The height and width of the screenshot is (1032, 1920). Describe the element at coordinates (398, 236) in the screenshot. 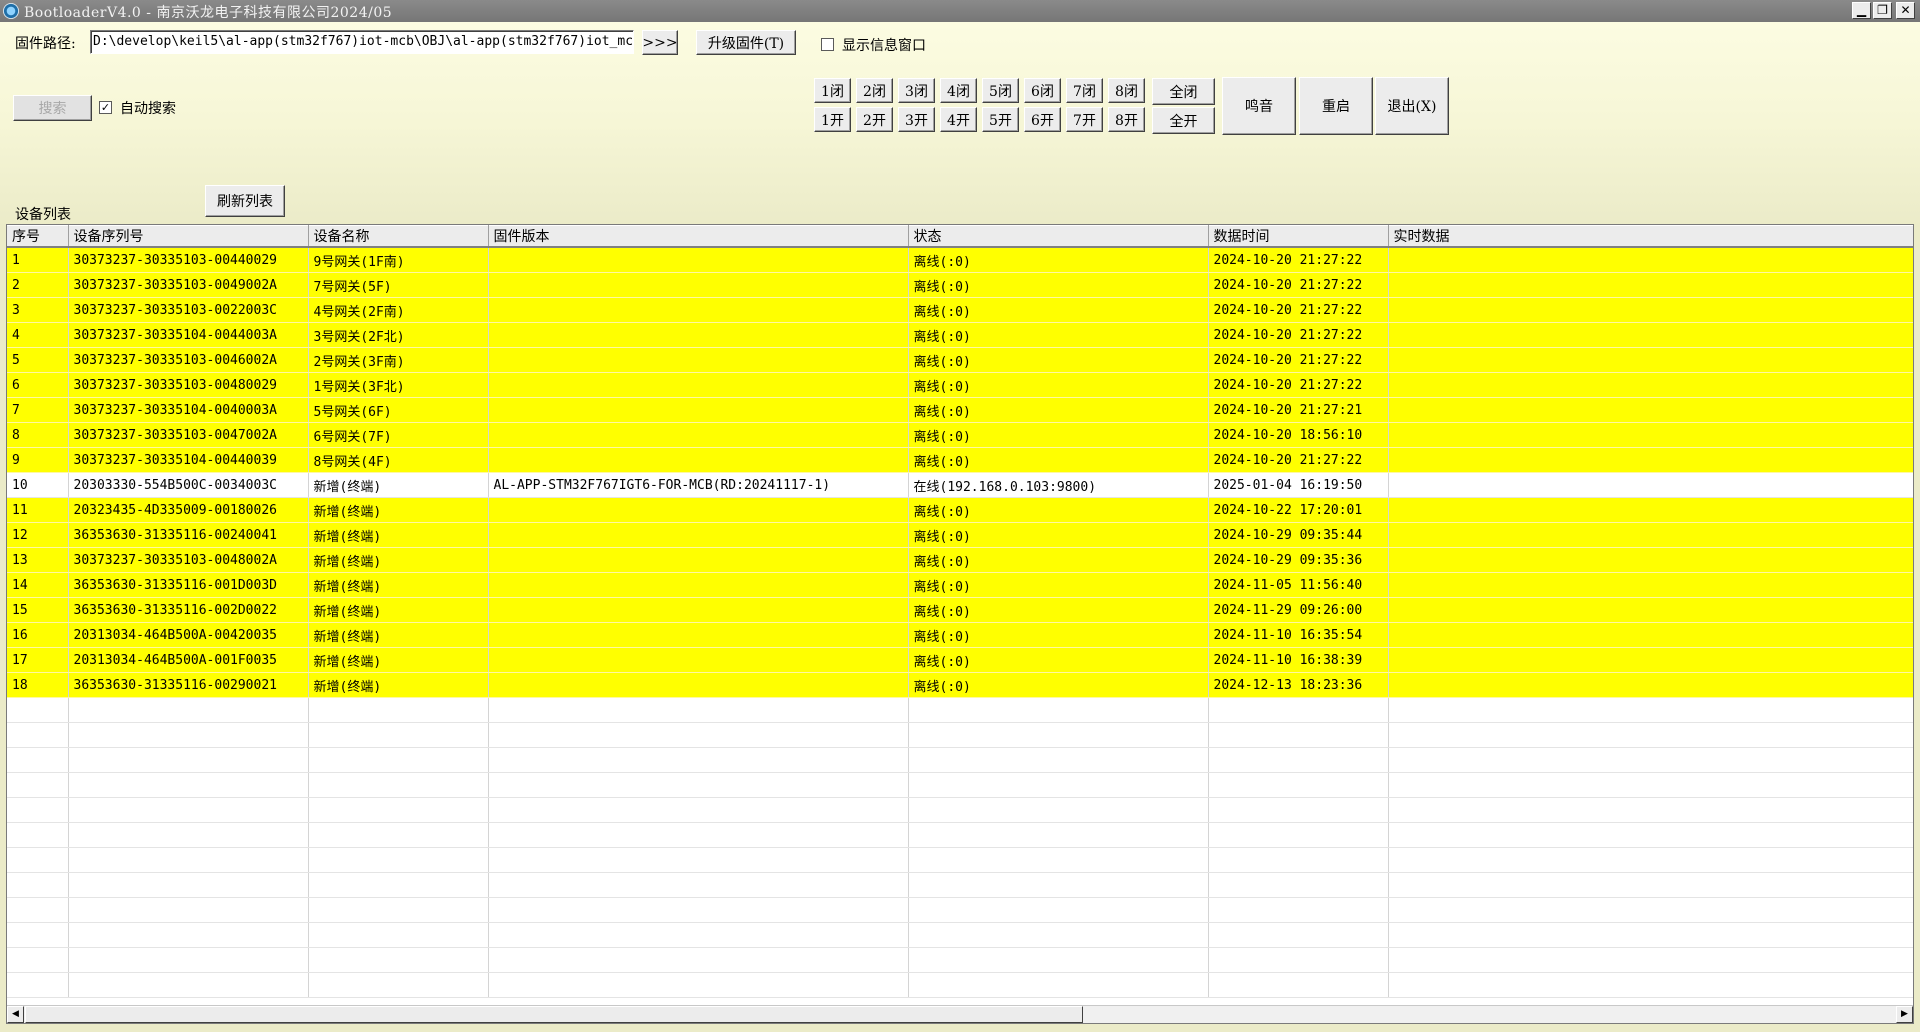

I see `column-header: 设备名称` at that location.